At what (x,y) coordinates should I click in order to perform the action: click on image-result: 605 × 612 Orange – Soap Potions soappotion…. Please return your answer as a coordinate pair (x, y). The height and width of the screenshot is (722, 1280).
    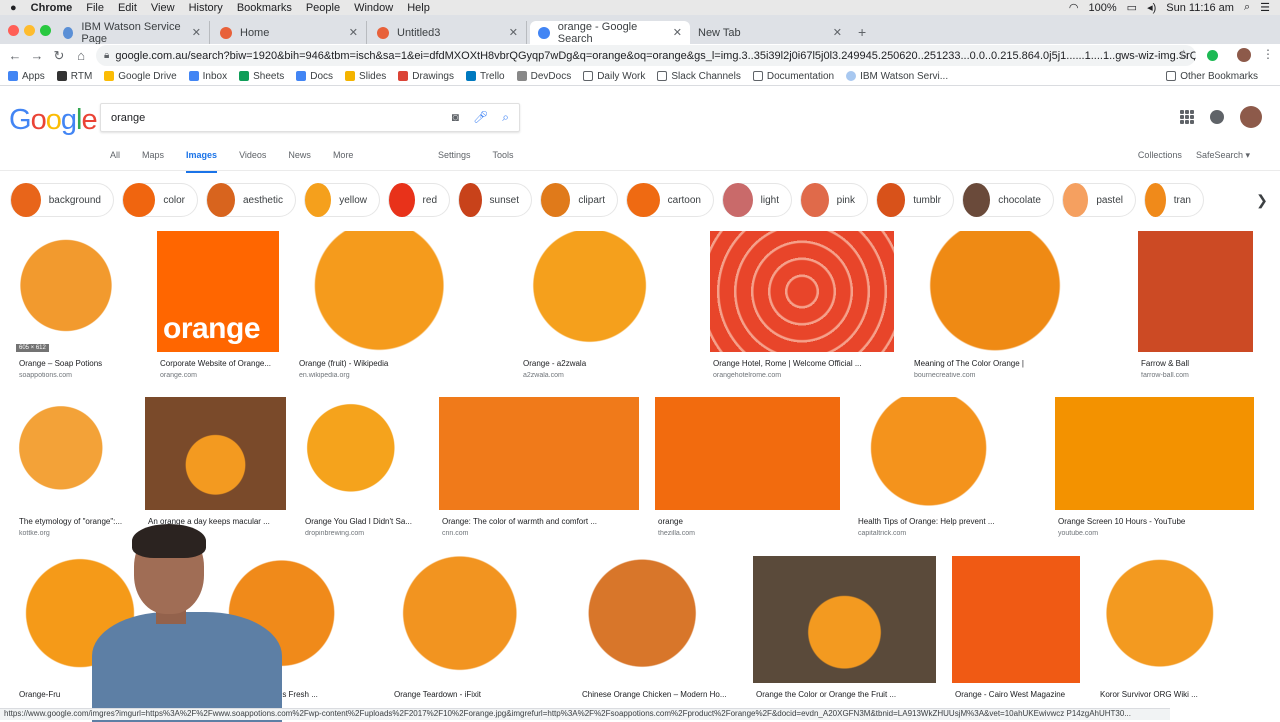
    Looking at the image, I should click on (78, 306).